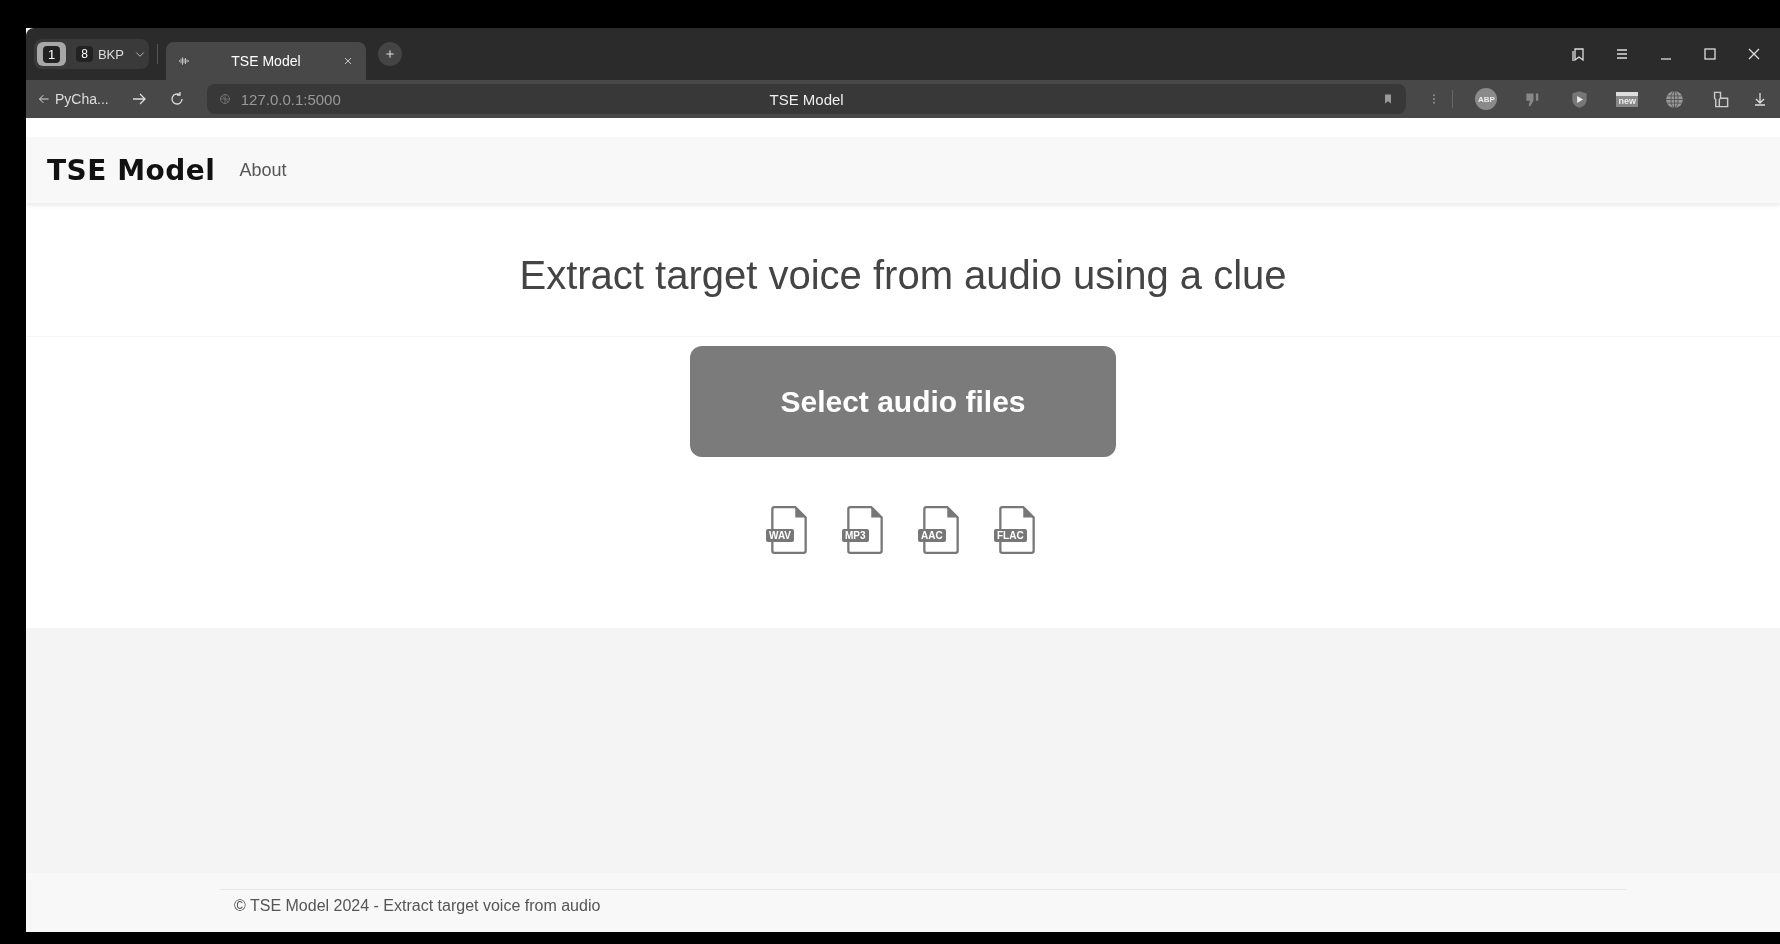  I want to click on back-arrow-icon, so click(44, 99).